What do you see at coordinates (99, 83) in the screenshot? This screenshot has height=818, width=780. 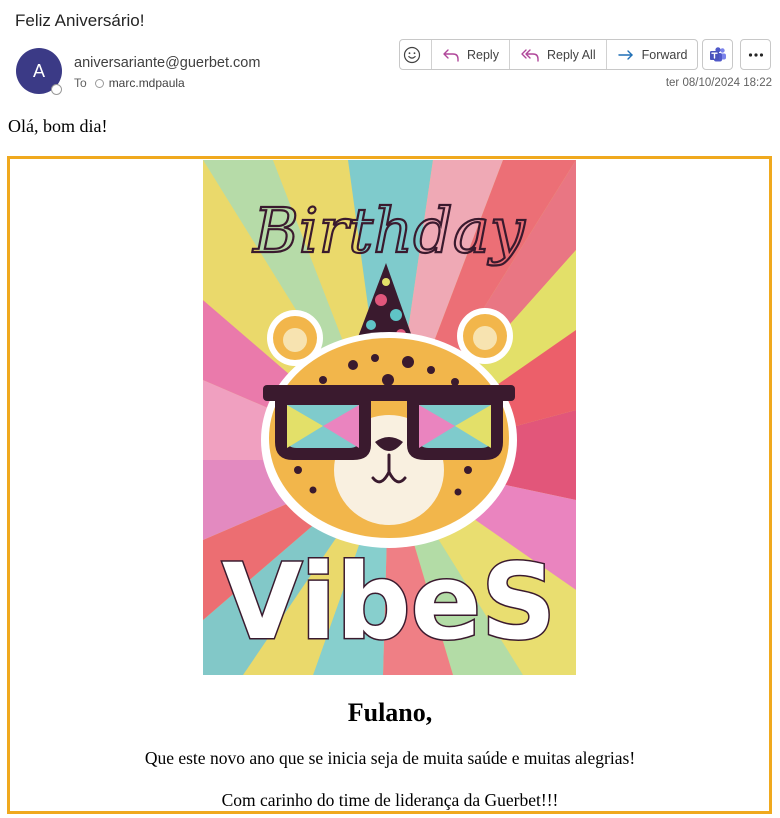 I see `recipient-presence-icon` at bounding box center [99, 83].